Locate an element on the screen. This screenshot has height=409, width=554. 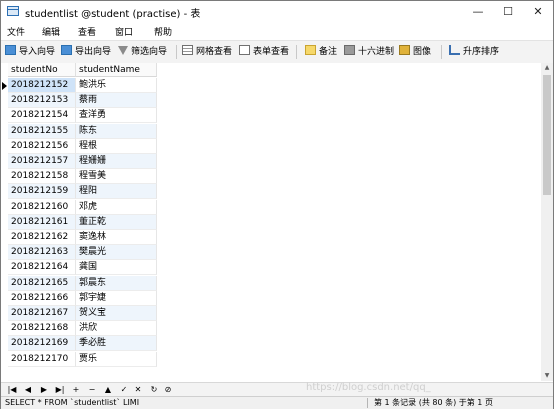
table-row: 2018212160 邓虎 is located at coordinates (79, 207).